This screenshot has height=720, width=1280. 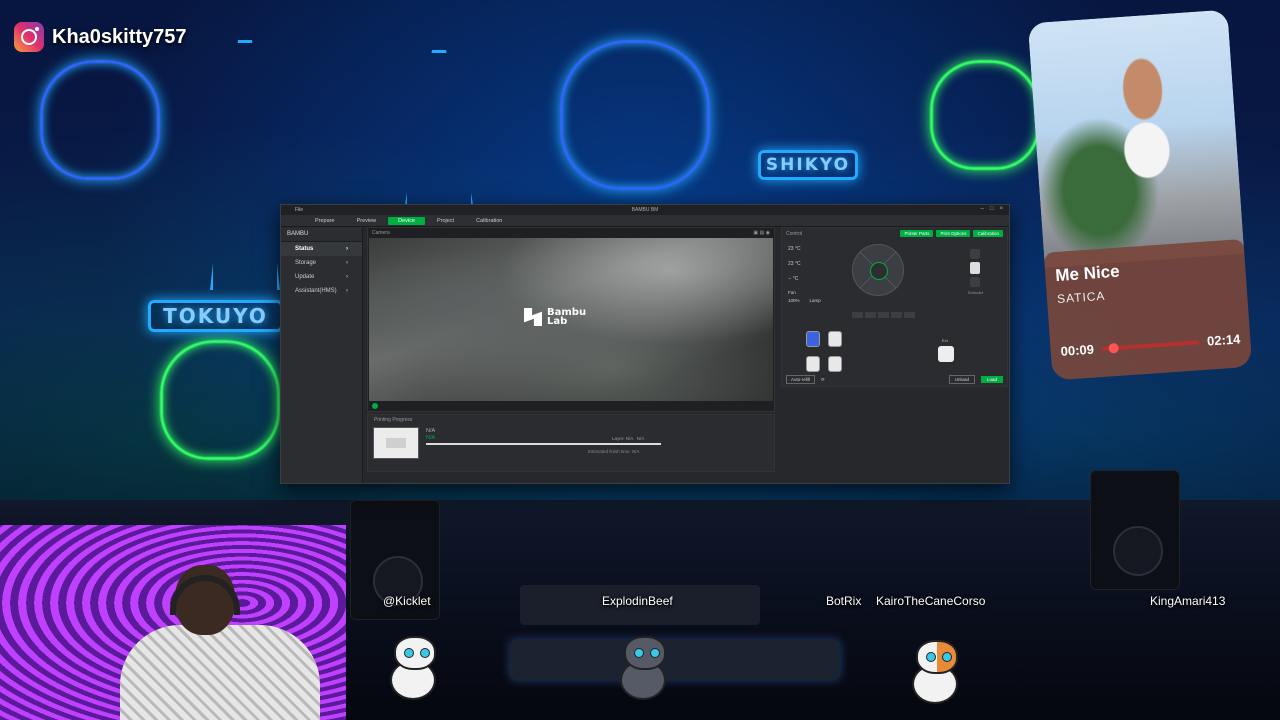 What do you see at coordinates (1150, 346) in the screenshot?
I see `song-progress-bar` at bounding box center [1150, 346].